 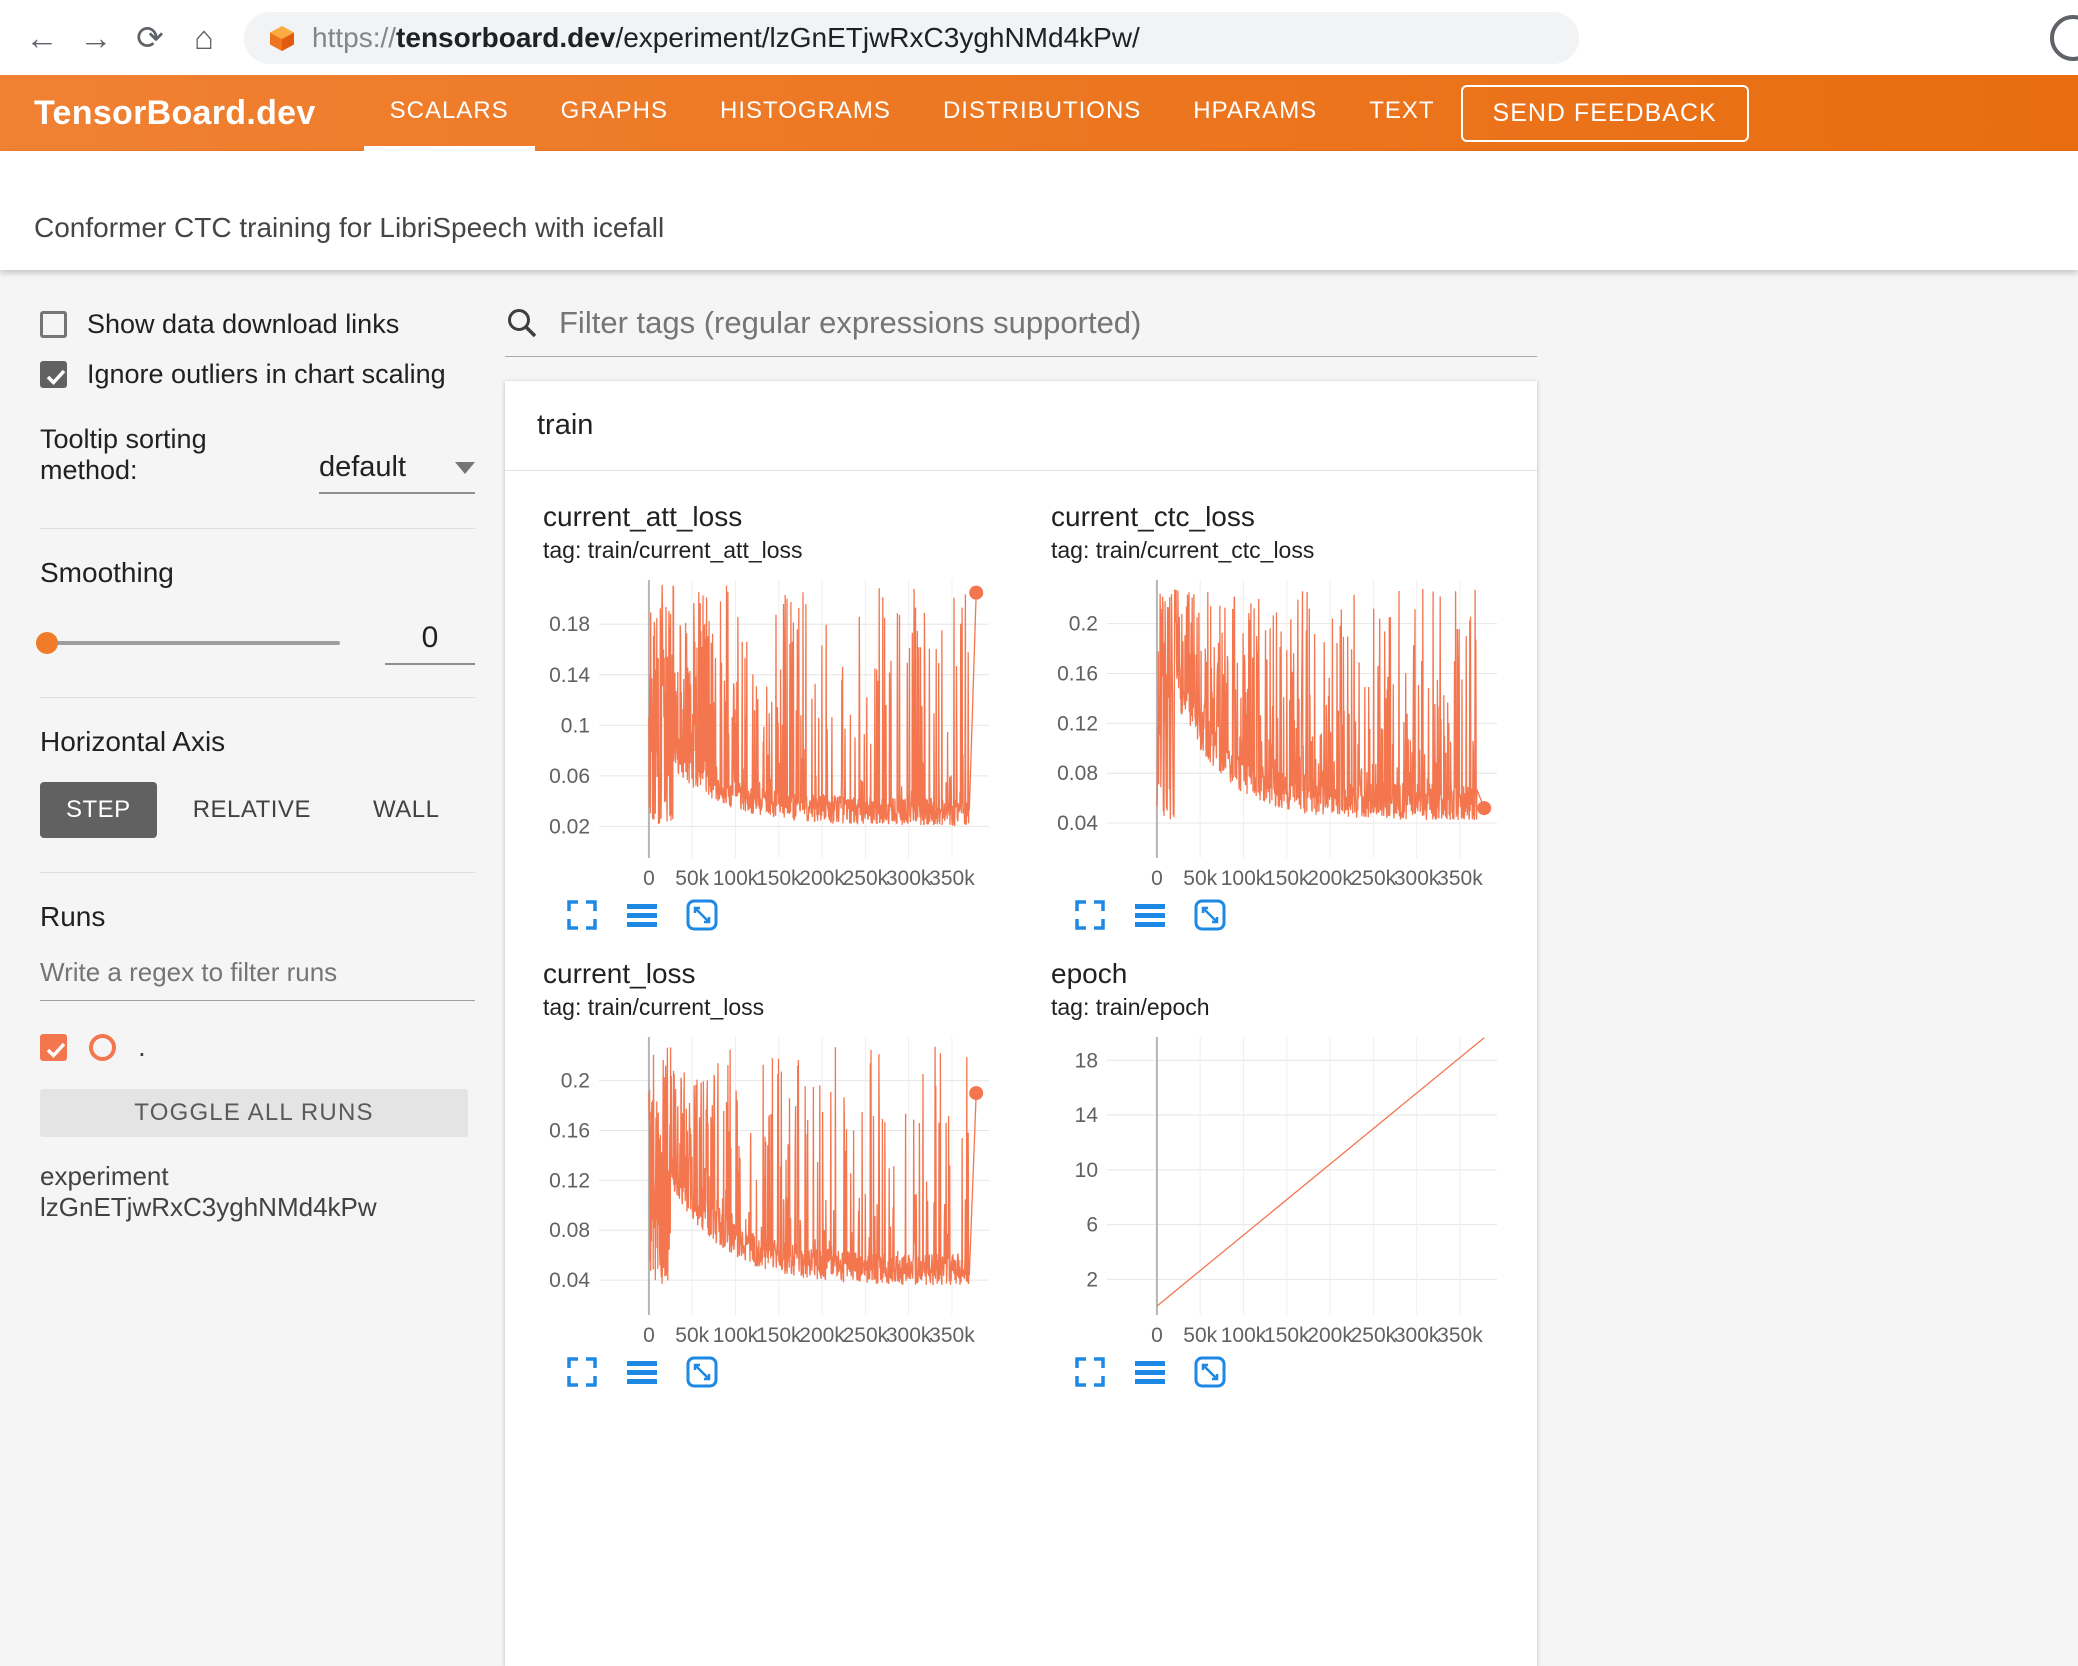 What do you see at coordinates (430, 643) in the screenshot?
I see `smoothing-value-input` at bounding box center [430, 643].